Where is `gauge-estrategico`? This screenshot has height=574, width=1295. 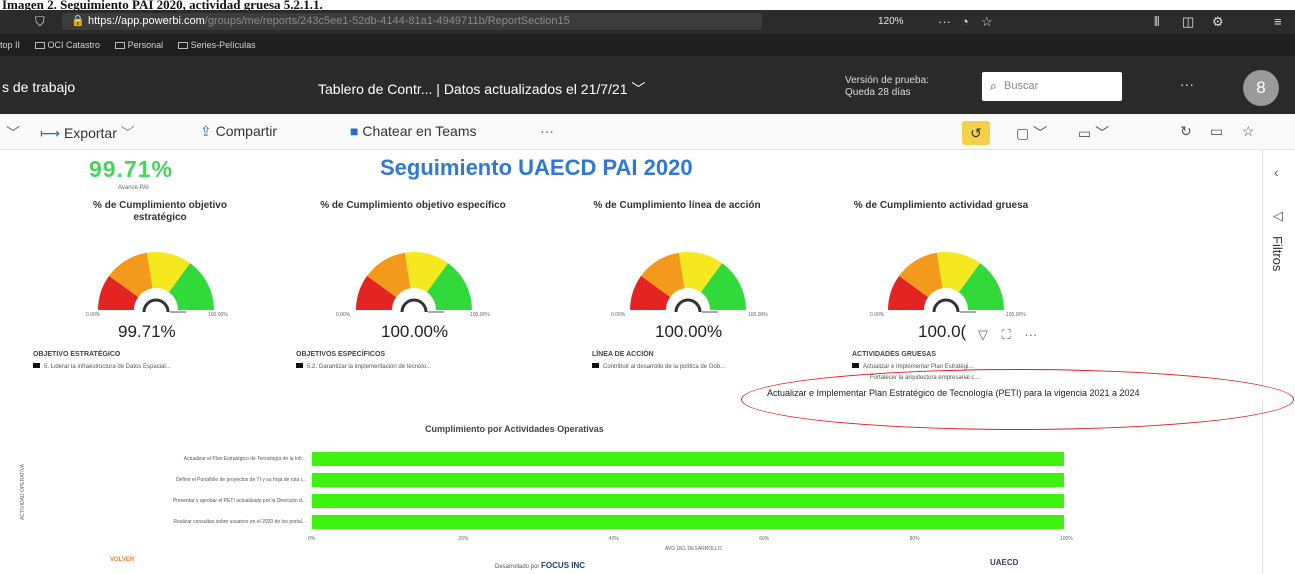
gauge-estrategico is located at coordinates (156, 284).